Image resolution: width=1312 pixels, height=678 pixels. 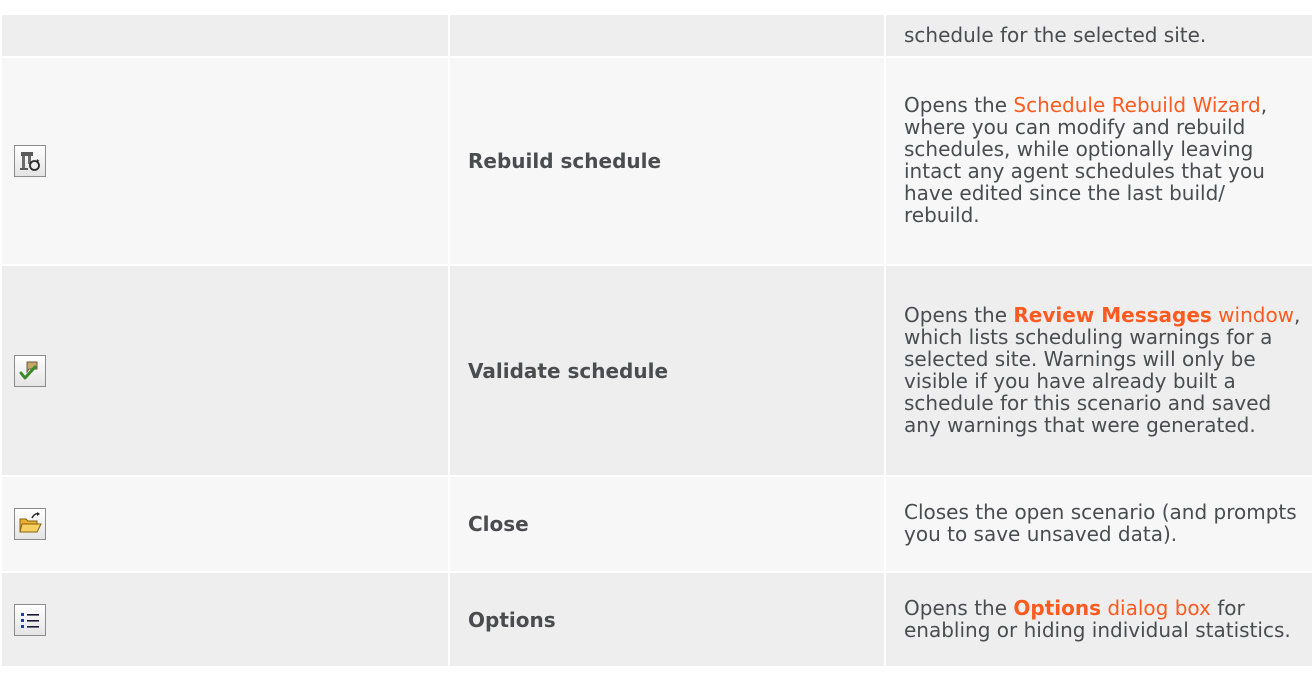 I want to click on link-text: window, so click(x=1253, y=314).